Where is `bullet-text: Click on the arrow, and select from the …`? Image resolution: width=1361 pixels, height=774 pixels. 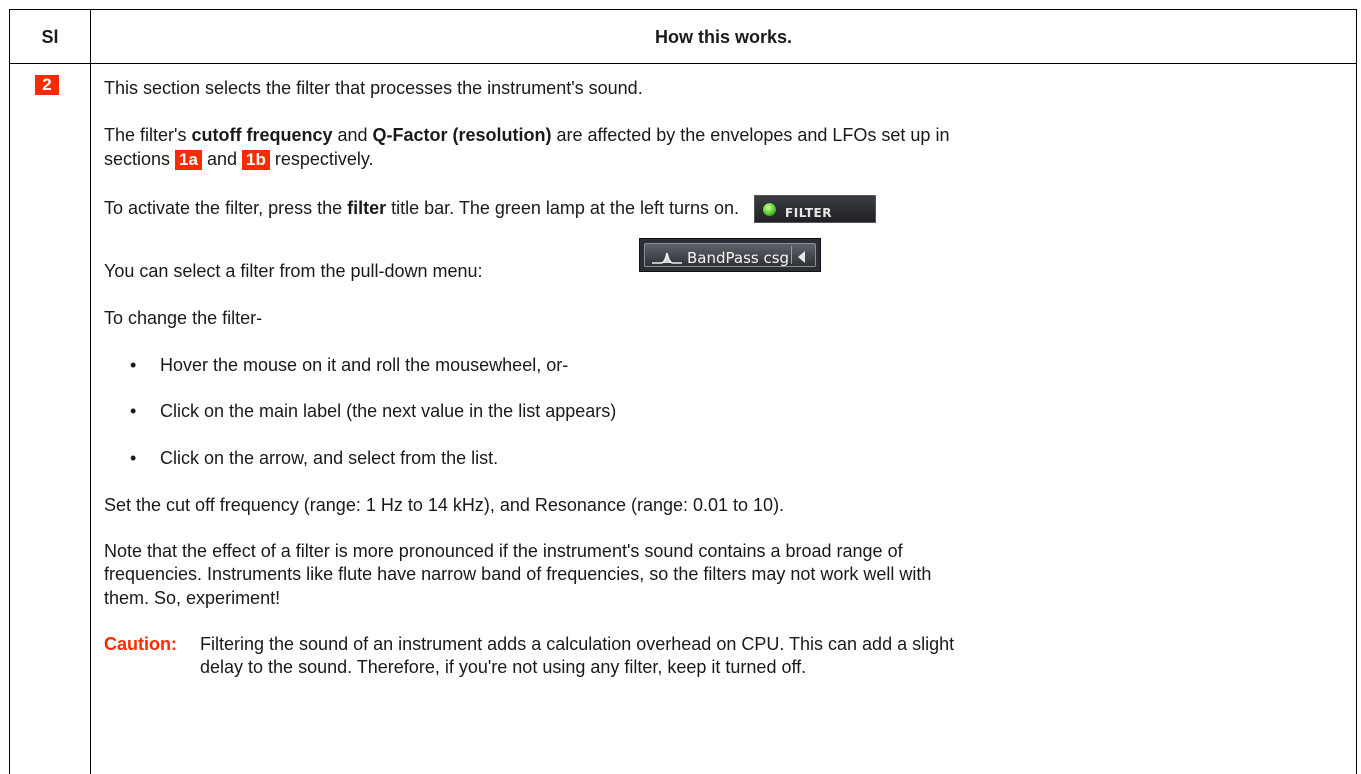 bullet-text: Click on the arrow, and select from the … is located at coordinates (329, 458).